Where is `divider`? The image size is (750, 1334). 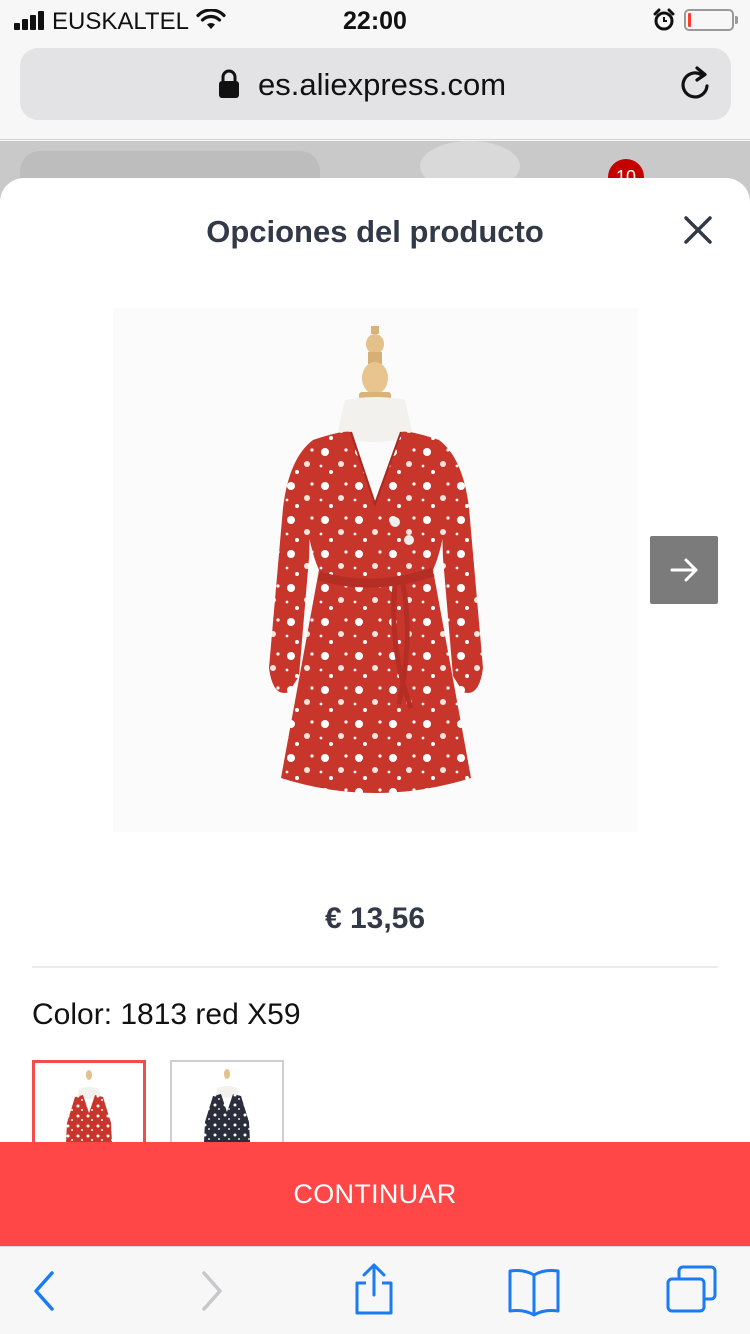 divider is located at coordinates (375, 967).